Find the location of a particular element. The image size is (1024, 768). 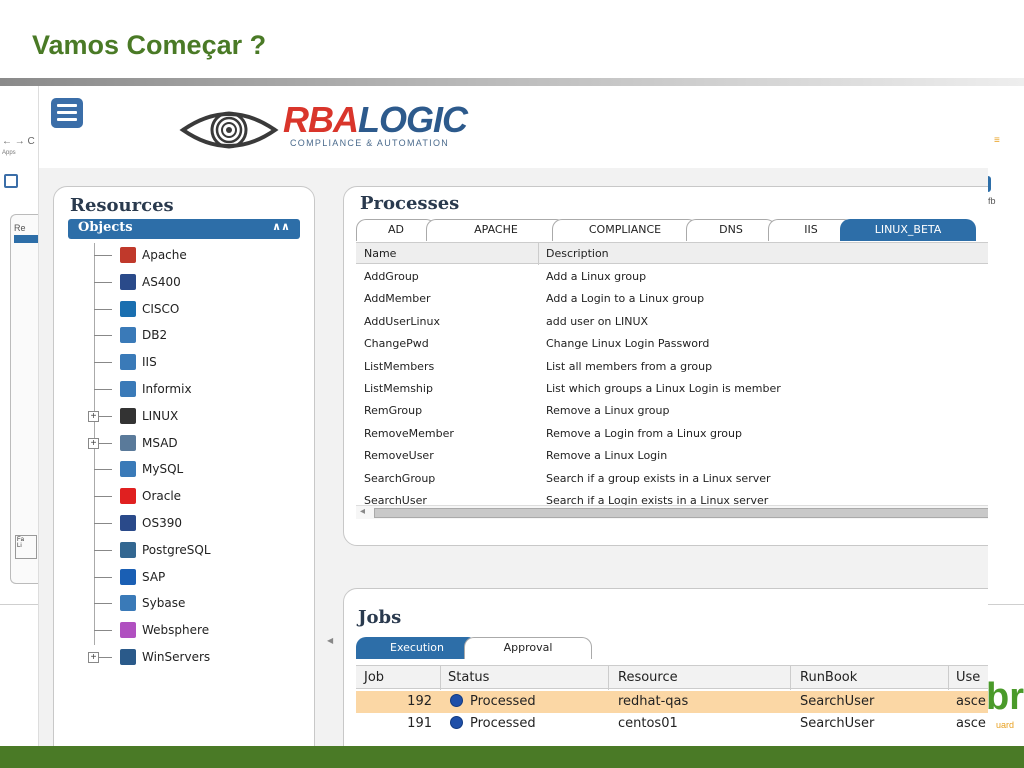

table-row: AddUserLinux add user on LINUX is located at coordinates (672, 322).